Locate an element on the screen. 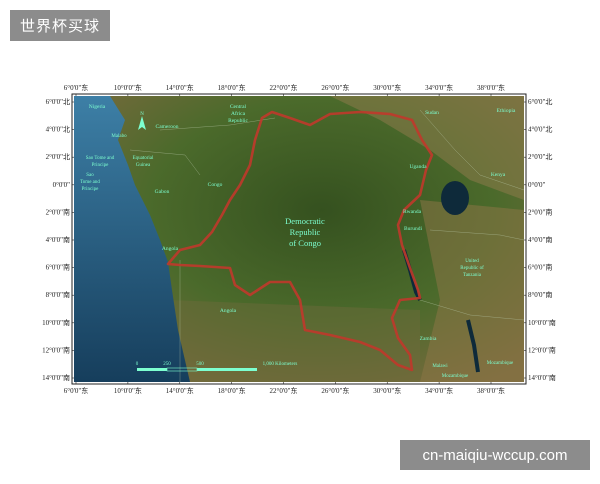  scale-mid1: 250 is located at coordinates (167, 364).